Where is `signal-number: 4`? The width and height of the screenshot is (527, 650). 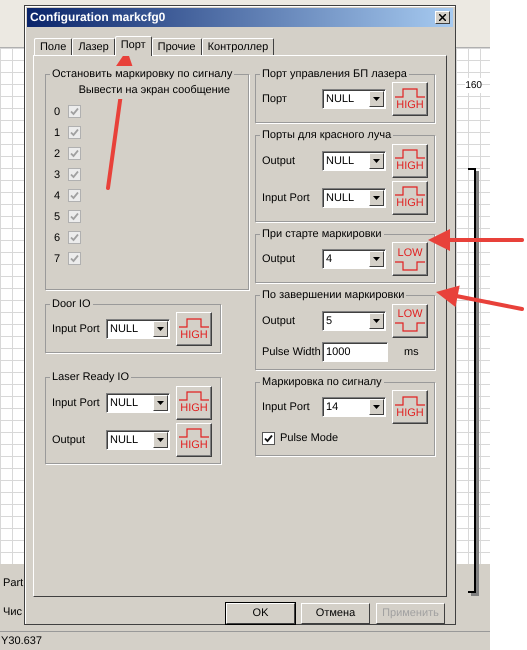 signal-number: 4 is located at coordinates (58, 196).